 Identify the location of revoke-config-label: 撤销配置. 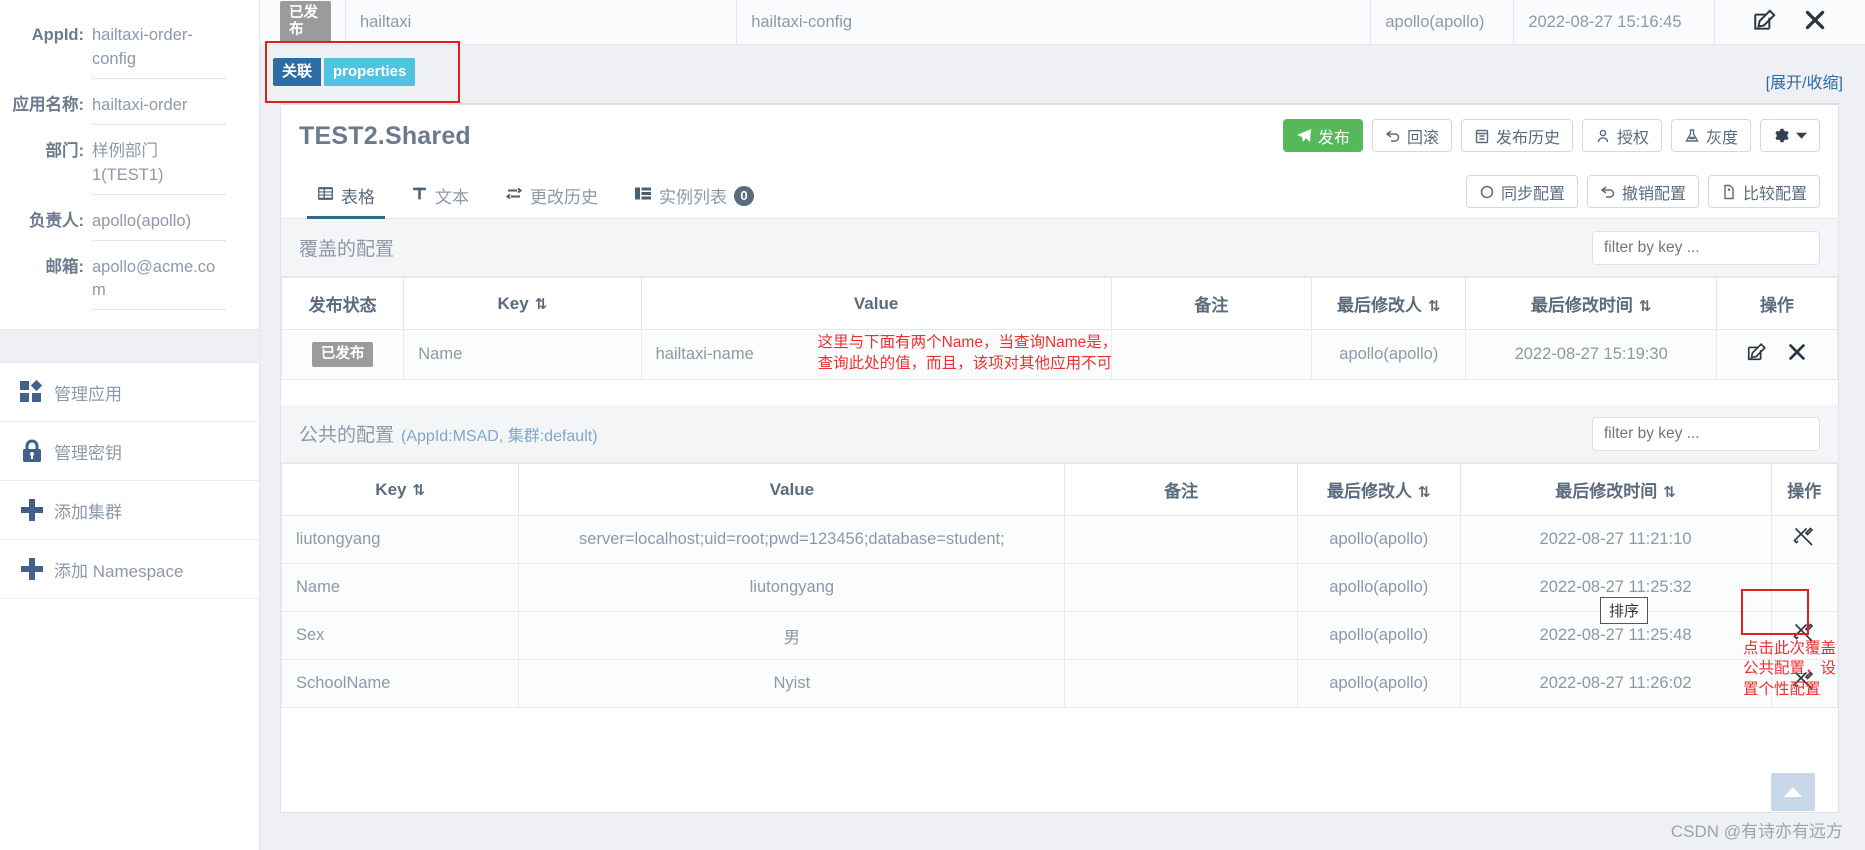
(1653, 194).